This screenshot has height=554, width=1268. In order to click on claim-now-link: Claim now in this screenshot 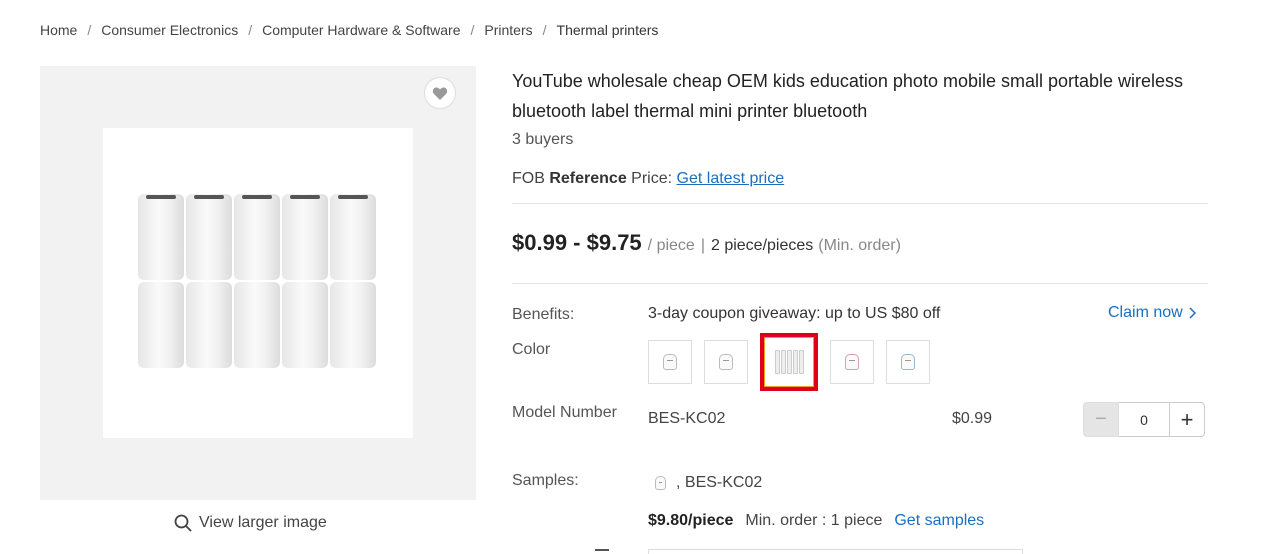, I will do `click(1152, 313)`.